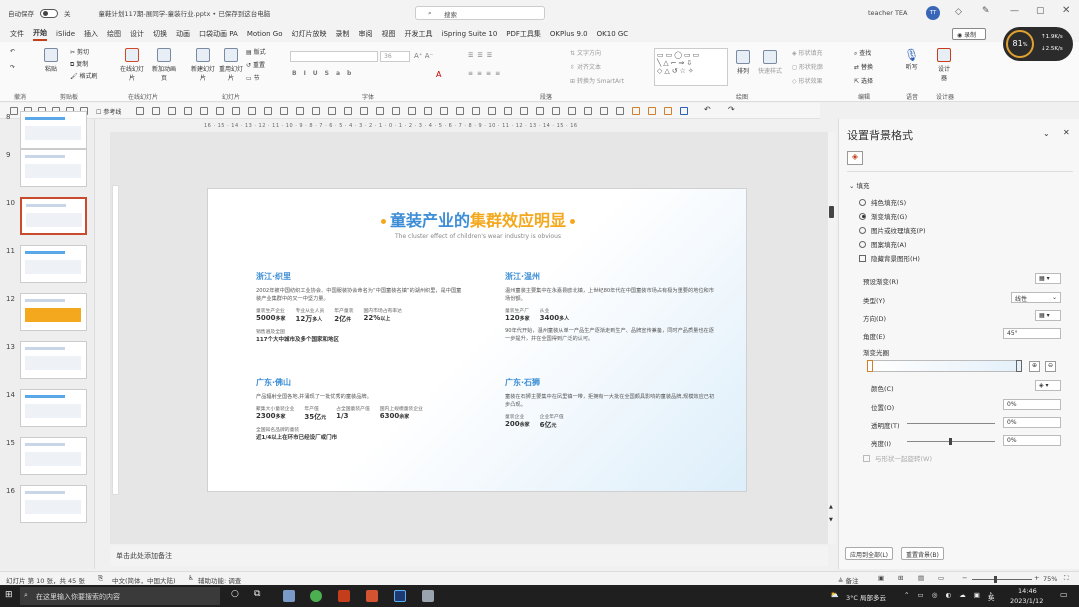 The width and height of the screenshot is (1079, 607). Describe the element at coordinates (79, 51) in the screenshot. I see `cut-button: ✂ 剪切` at that location.